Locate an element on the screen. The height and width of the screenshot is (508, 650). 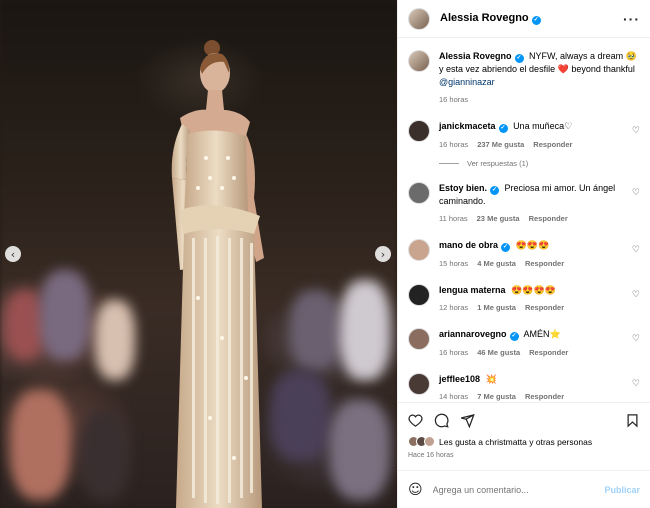
publish-button: Publicar is located at coordinates (622, 490).